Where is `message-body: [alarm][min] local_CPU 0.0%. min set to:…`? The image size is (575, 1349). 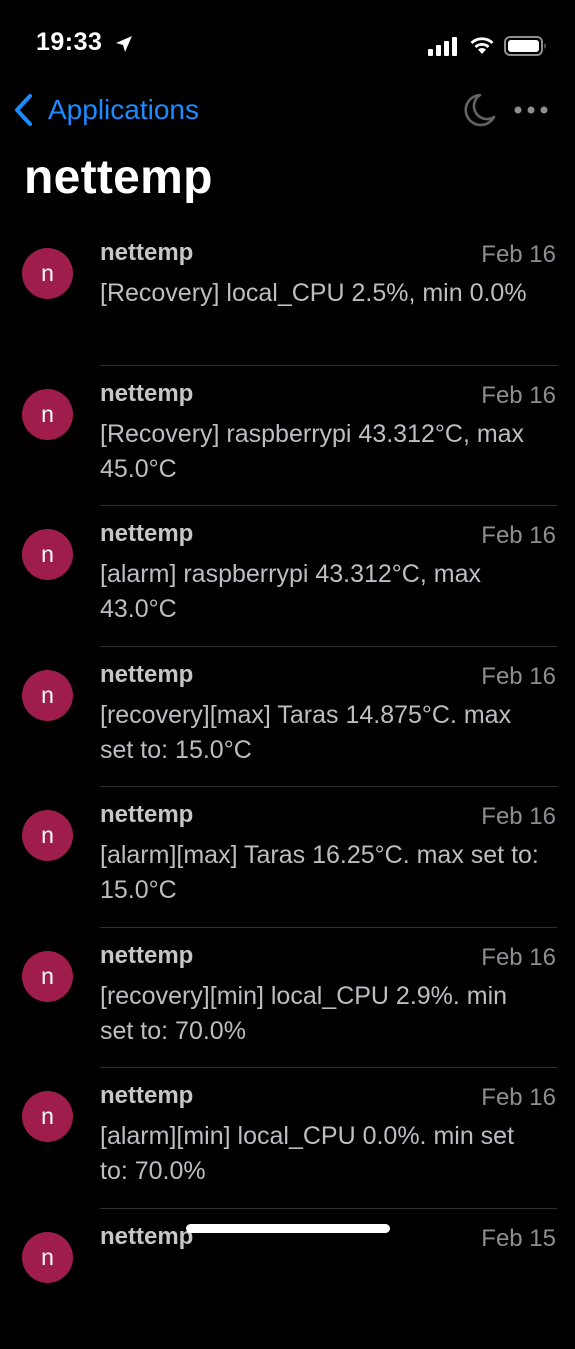 message-body: [alarm][min] local_CPU 0.0%. min set to:… is located at coordinates (320, 1154).